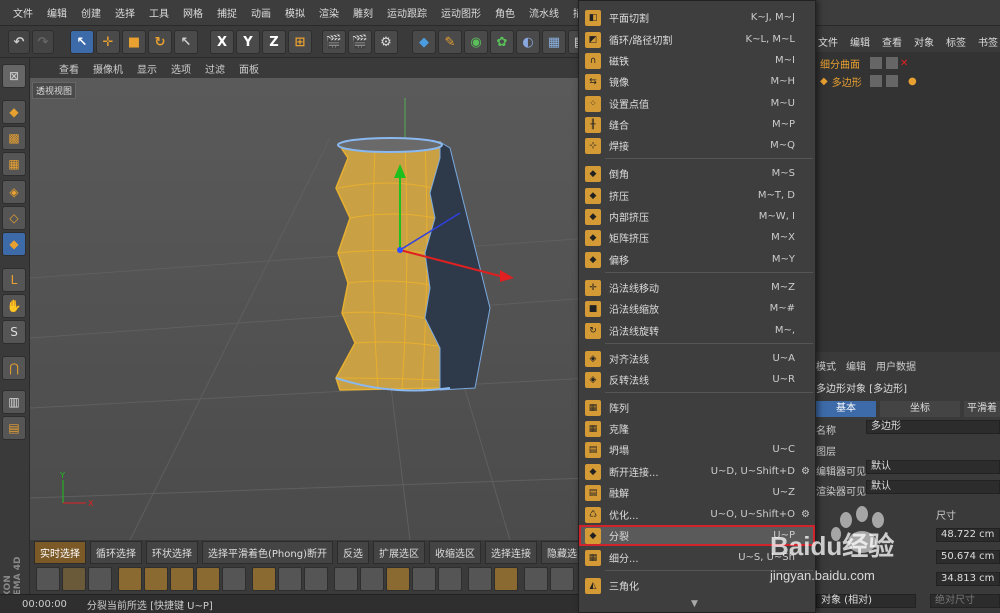  What do you see at coordinates (982, 409) in the screenshot?
I see `tab-phong: 平滑着` at bounding box center [982, 409].